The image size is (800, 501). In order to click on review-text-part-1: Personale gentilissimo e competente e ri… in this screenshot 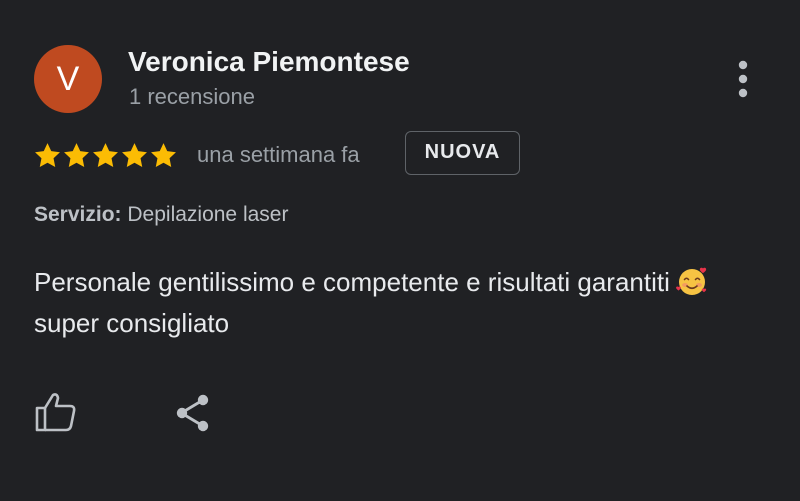, I will do `click(352, 282)`.